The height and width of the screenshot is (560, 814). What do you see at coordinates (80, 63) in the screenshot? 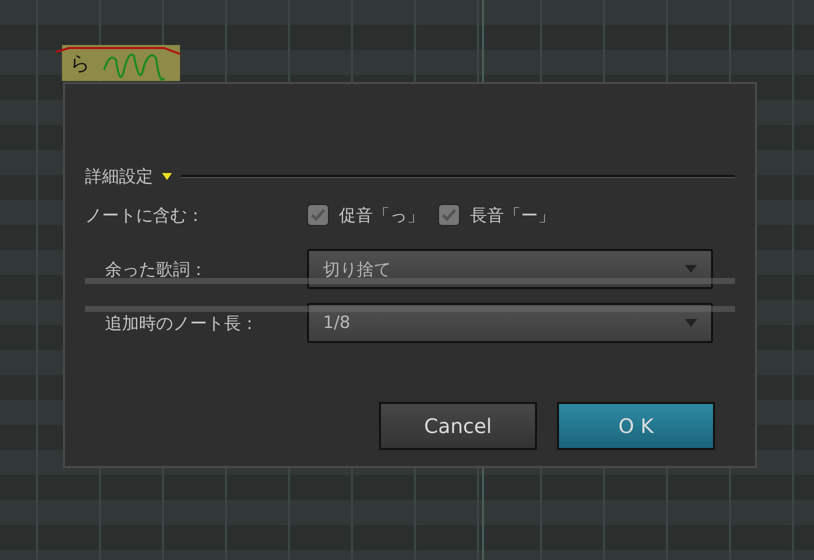
I see `note-lyric: ら` at bounding box center [80, 63].